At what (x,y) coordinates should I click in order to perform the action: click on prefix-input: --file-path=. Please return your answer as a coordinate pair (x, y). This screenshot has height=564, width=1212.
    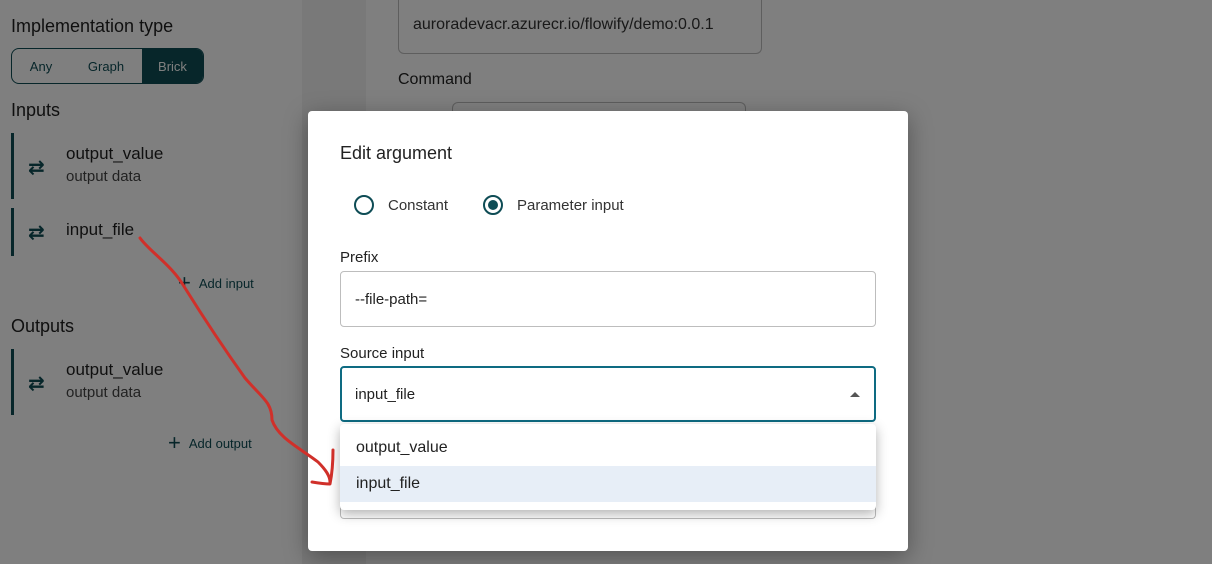
    Looking at the image, I should click on (608, 299).